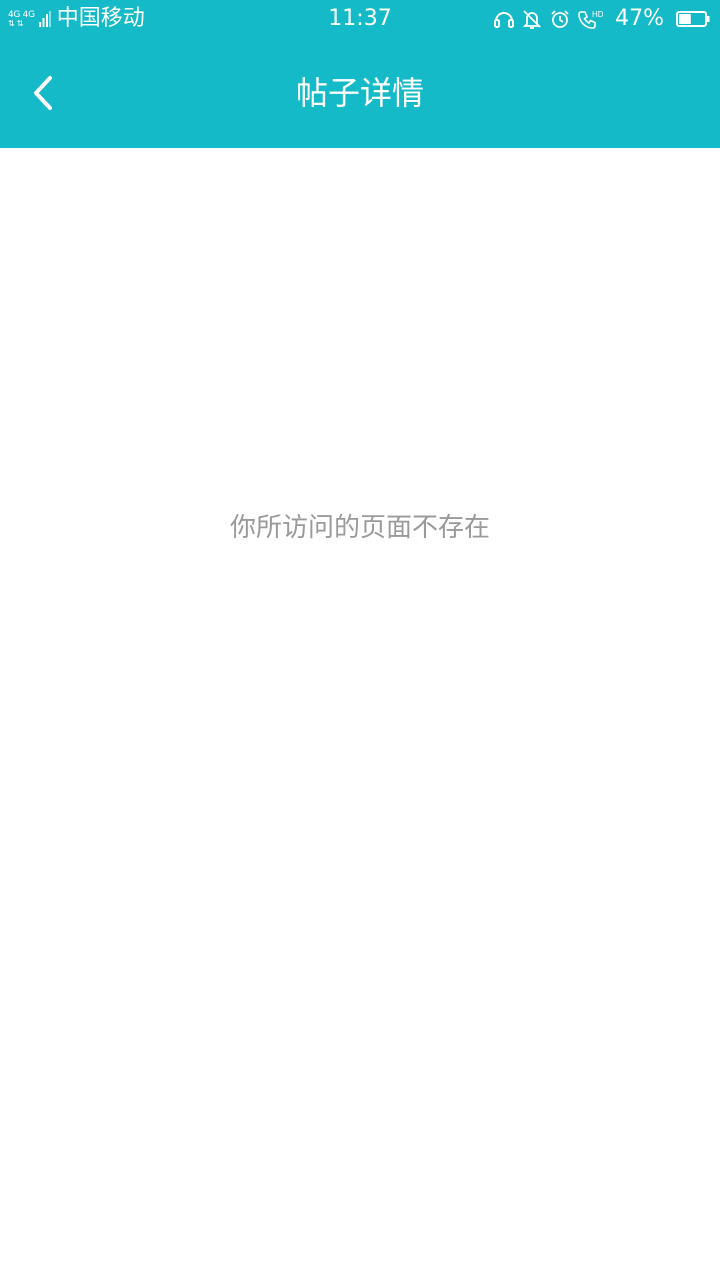 Image resolution: width=720 pixels, height=1280 pixels. What do you see at coordinates (17, 23) in the screenshot?
I see `data-arrows-icon: ⇅⇅` at bounding box center [17, 23].